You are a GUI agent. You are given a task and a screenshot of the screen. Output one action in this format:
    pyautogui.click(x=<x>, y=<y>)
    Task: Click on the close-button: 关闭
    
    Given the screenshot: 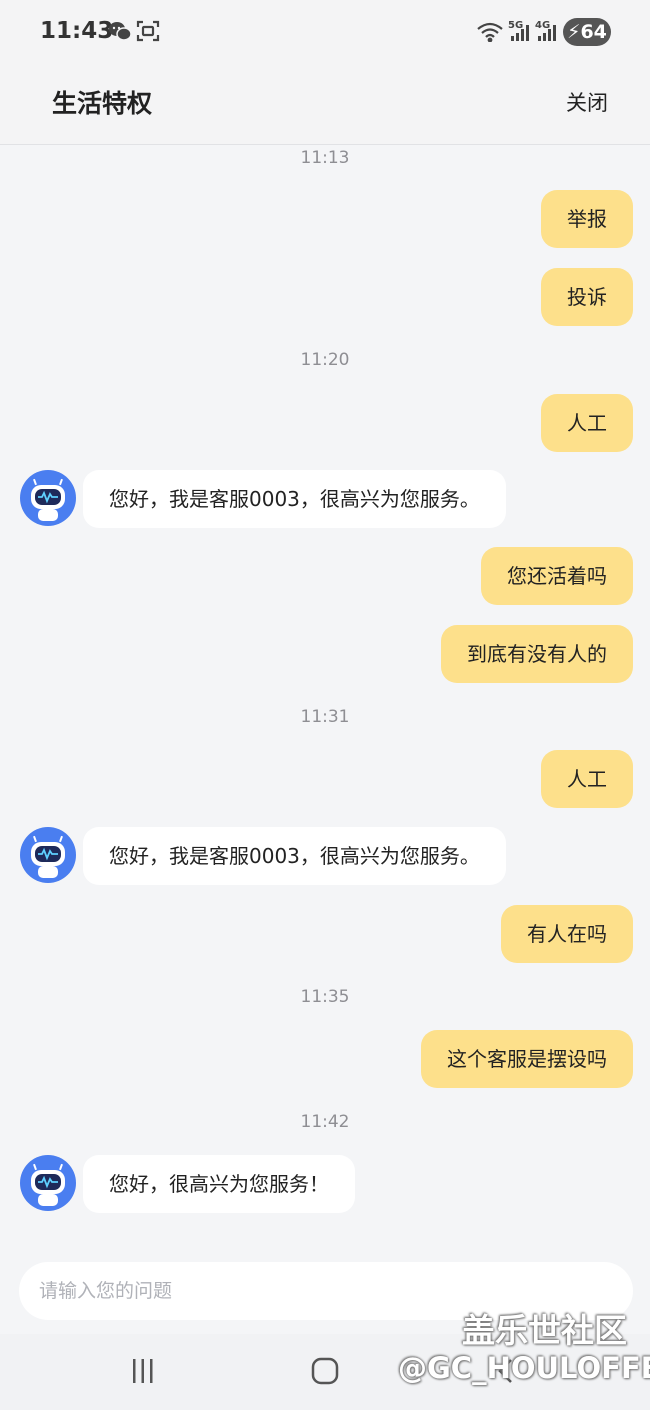 What is the action you would take?
    pyautogui.click(x=587, y=102)
    